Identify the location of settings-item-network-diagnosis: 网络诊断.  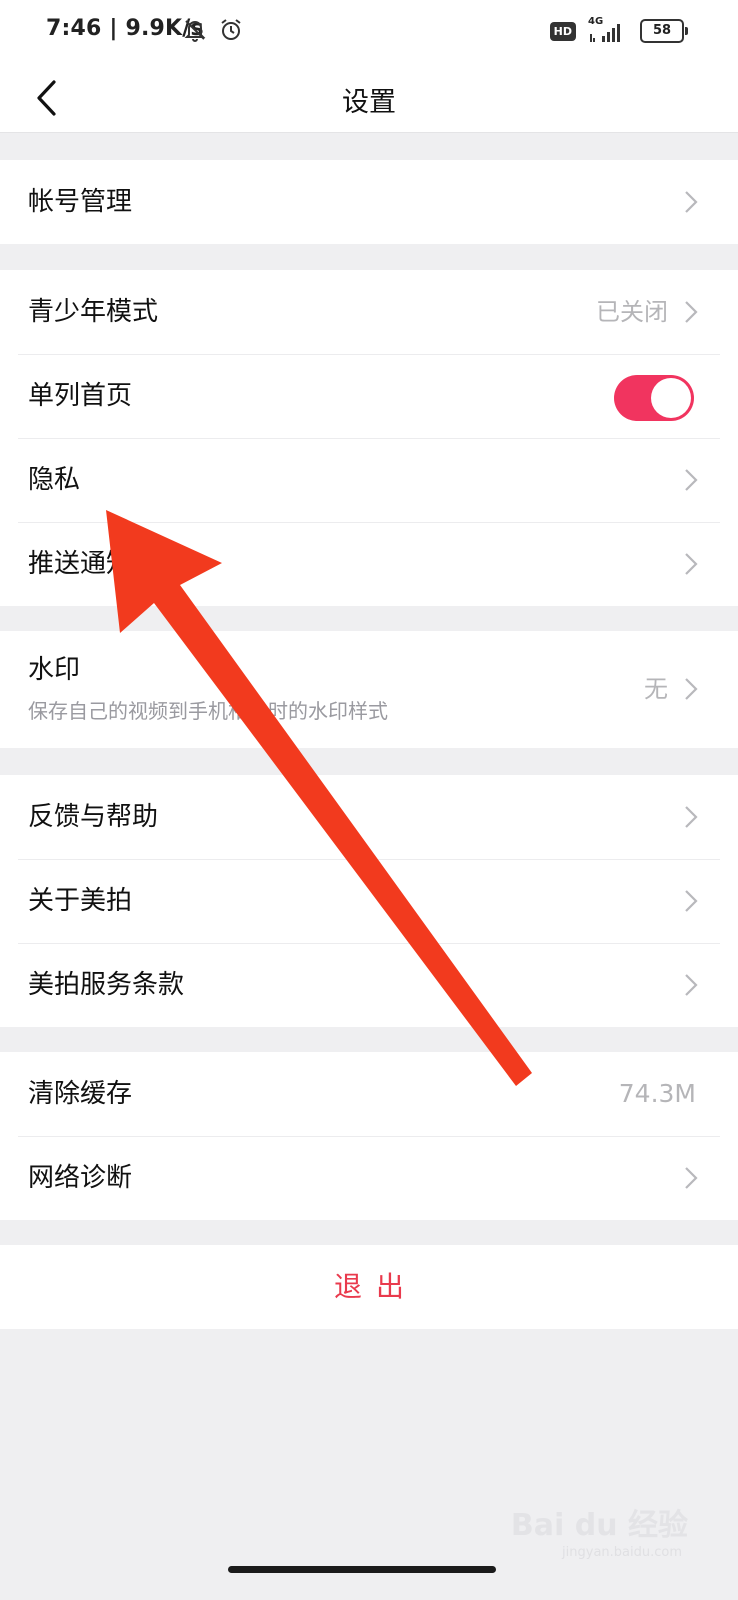
(369, 1178).